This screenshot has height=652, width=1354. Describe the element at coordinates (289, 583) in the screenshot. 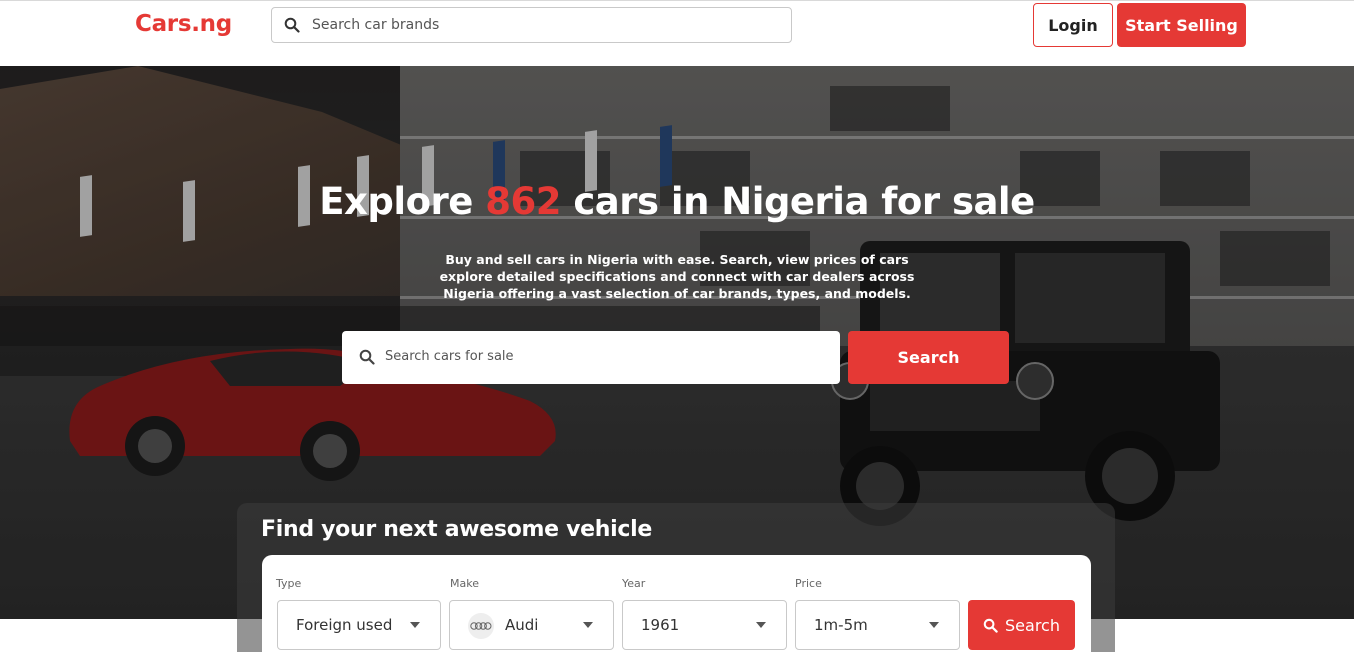

I see `type-label: Type` at that location.